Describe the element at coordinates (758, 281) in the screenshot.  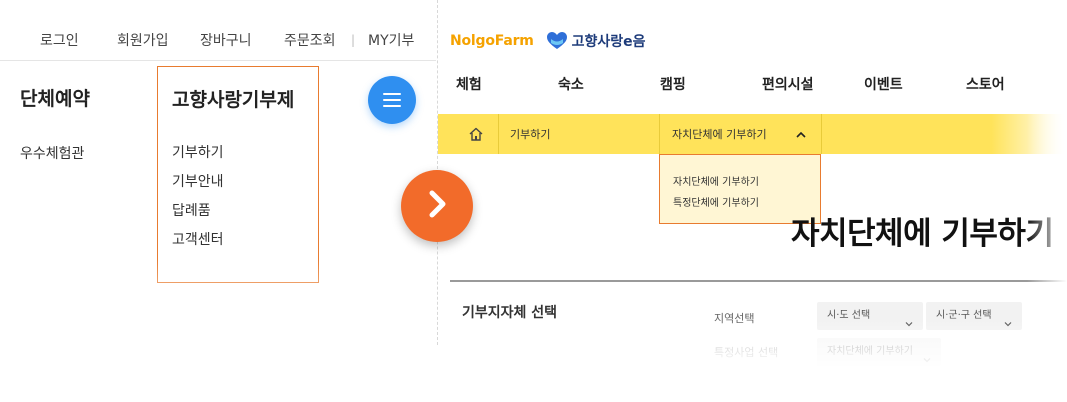
I see `title-divider` at that location.